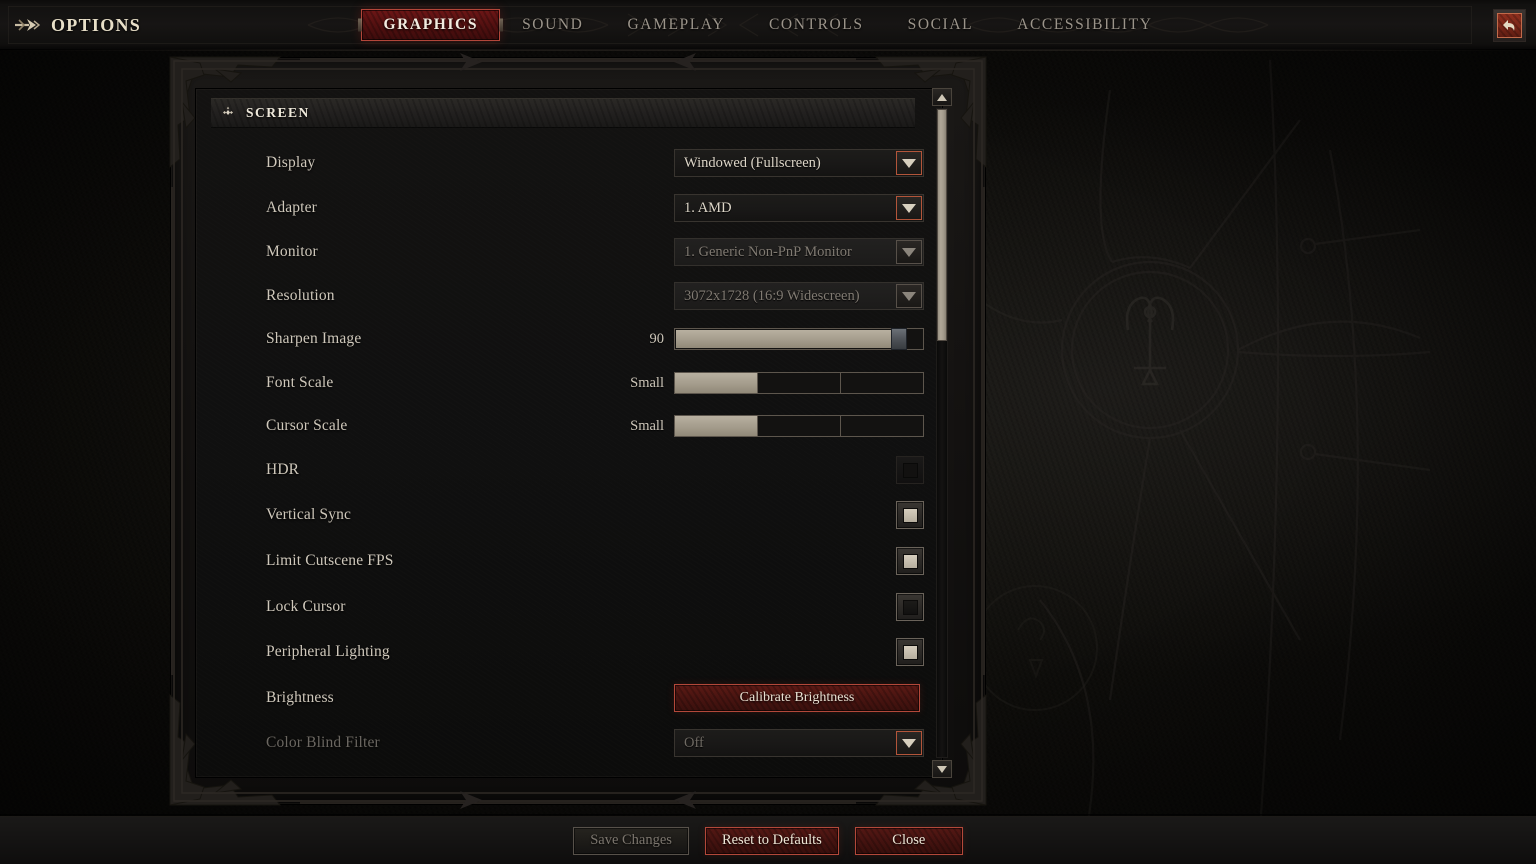 The width and height of the screenshot is (1536, 864). I want to click on scrollbar-thumb, so click(942, 225).